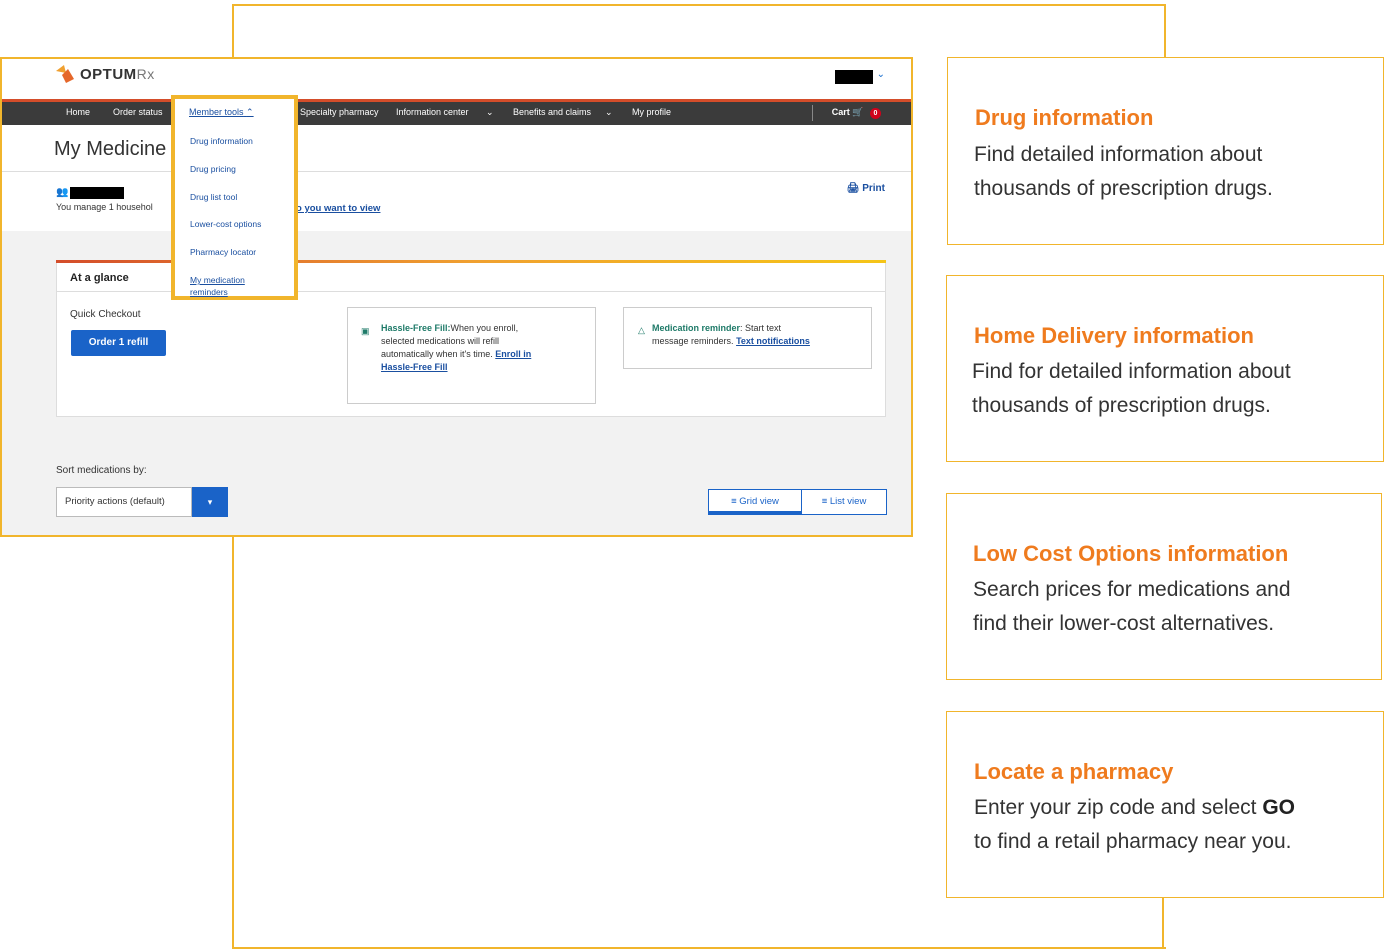 The height and width of the screenshot is (951, 1384). I want to click on nav-my-profile: My profile, so click(651, 112).